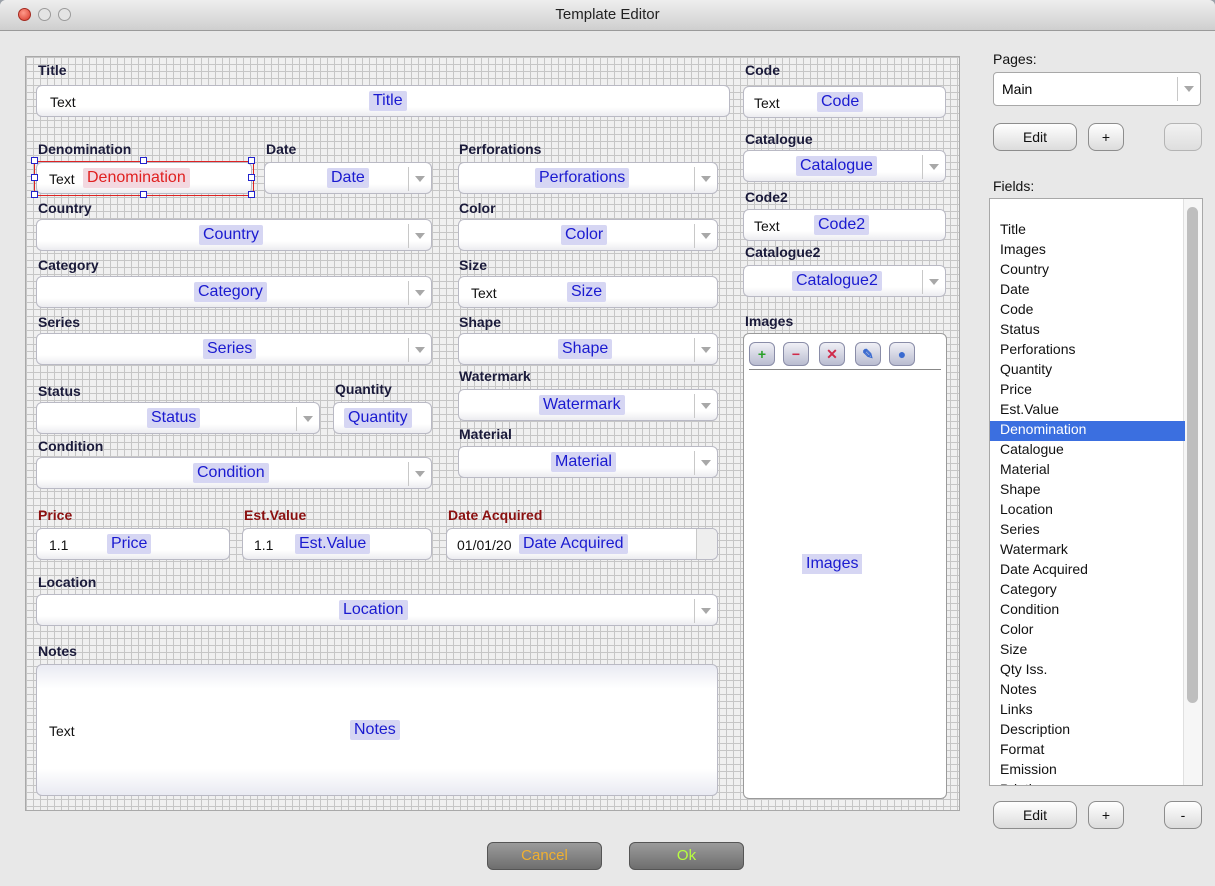 The width and height of the screenshot is (1215, 886). Describe the element at coordinates (1016, 311) in the screenshot. I see `fields-list-item: Code` at that location.